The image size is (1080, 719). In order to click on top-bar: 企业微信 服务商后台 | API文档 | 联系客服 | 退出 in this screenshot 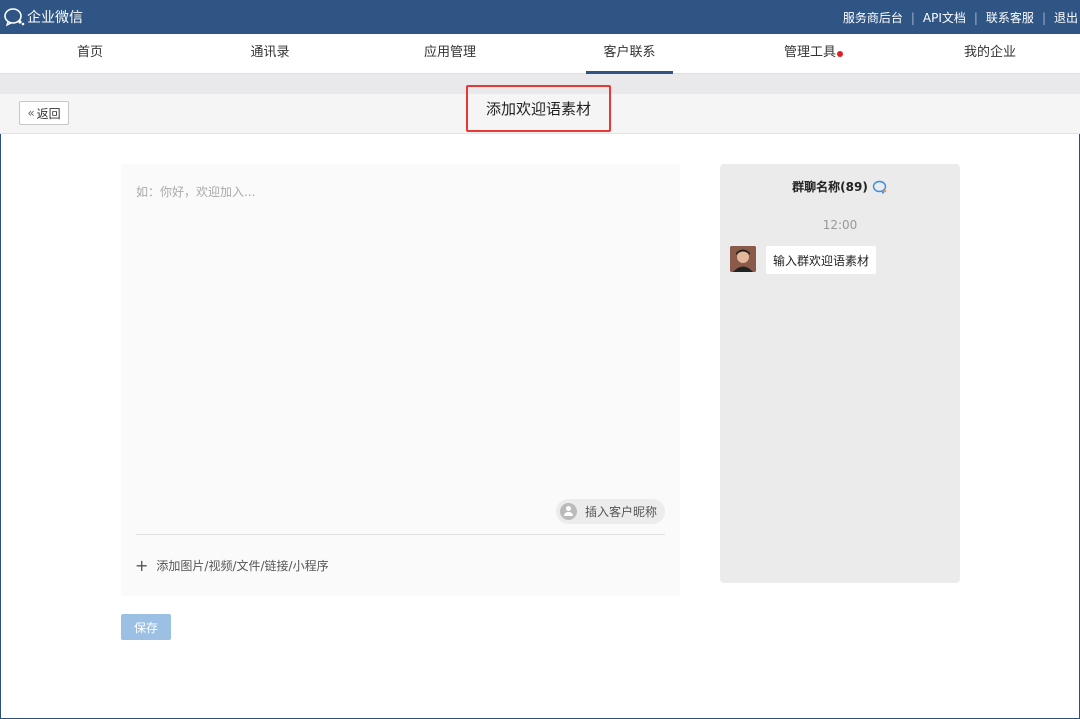, I will do `click(540, 17)`.